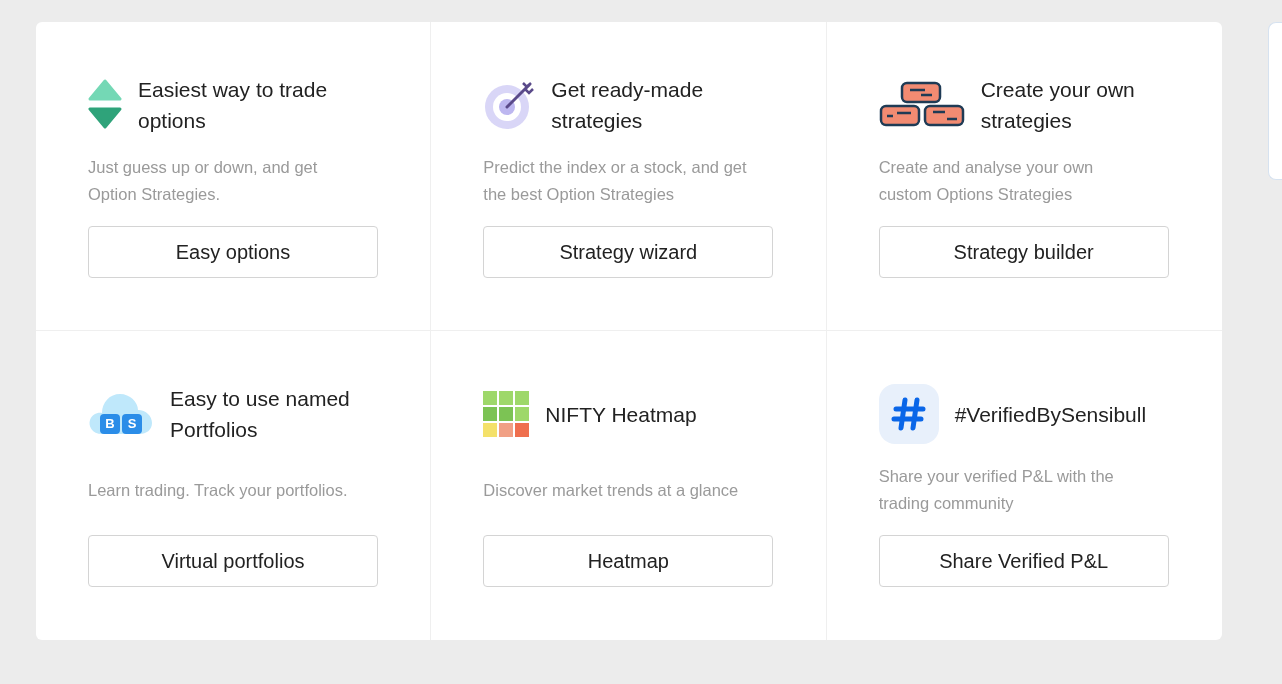 This screenshot has width=1282, height=684. What do you see at coordinates (615, 181) in the screenshot?
I see `feature-description: Predict the index or a stock, and get the best Option Strategies` at bounding box center [615, 181].